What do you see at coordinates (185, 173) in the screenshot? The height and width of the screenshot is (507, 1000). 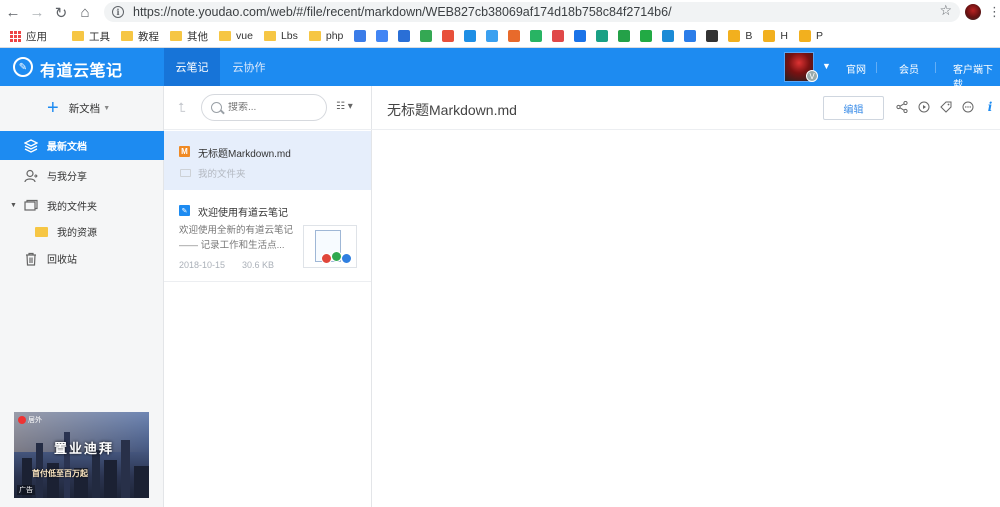 I see `folder-outline-icon` at bounding box center [185, 173].